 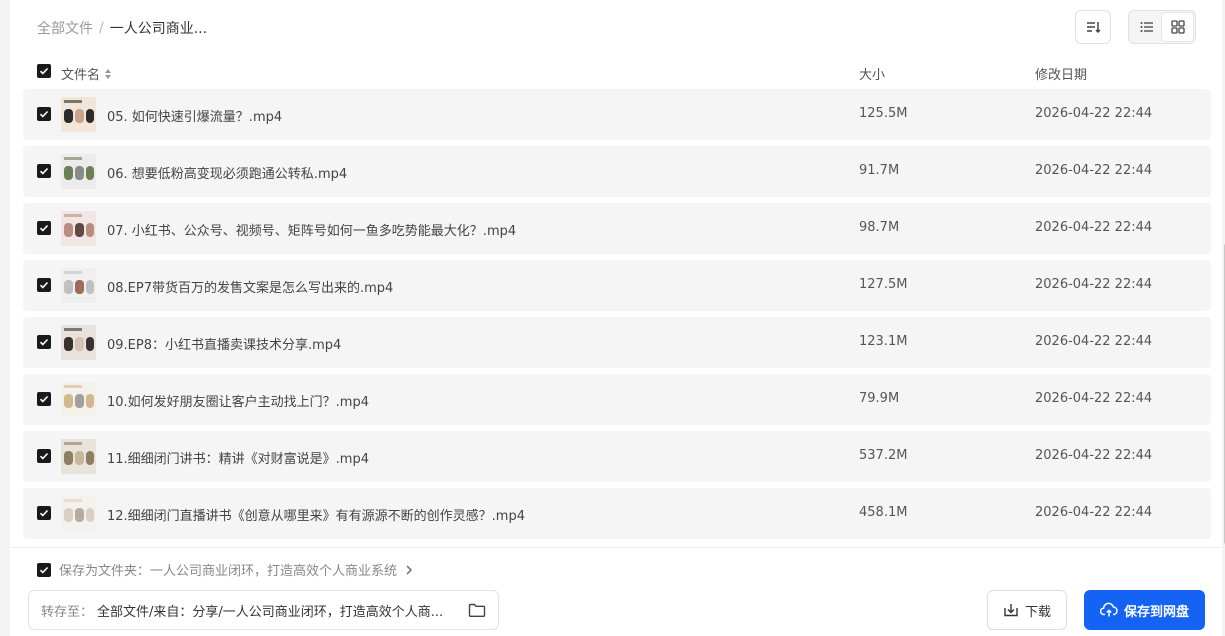 What do you see at coordinates (1061, 75) in the screenshot?
I see `column-date: 修改日期` at bounding box center [1061, 75].